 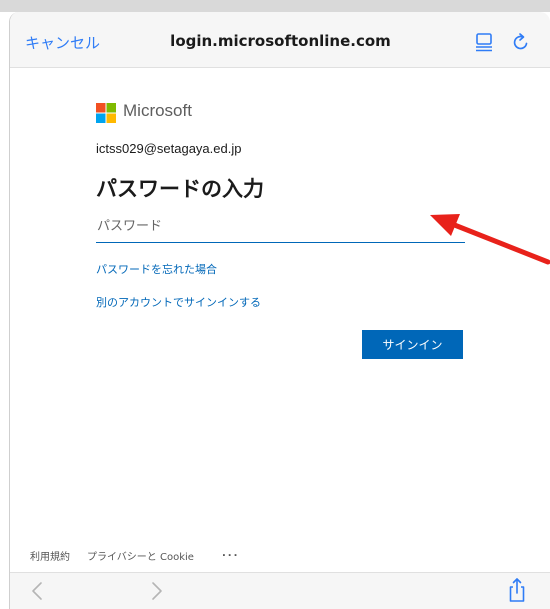 I want to click on chevron-left-icon, so click(x=37, y=591).